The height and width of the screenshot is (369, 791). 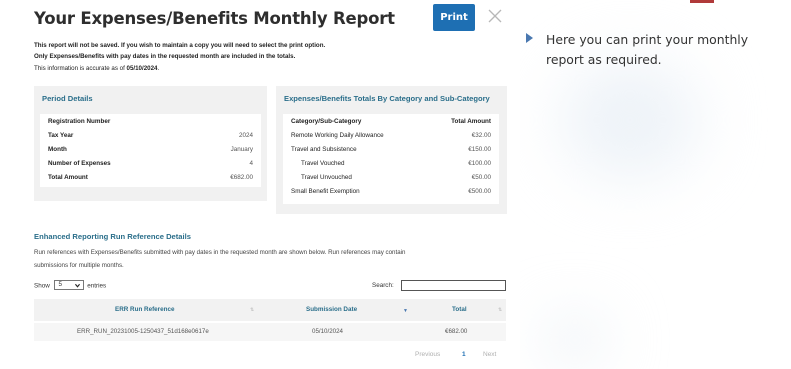 What do you see at coordinates (529, 38) in the screenshot?
I see `arrow-bullet-icon` at bounding box center [529, 38].